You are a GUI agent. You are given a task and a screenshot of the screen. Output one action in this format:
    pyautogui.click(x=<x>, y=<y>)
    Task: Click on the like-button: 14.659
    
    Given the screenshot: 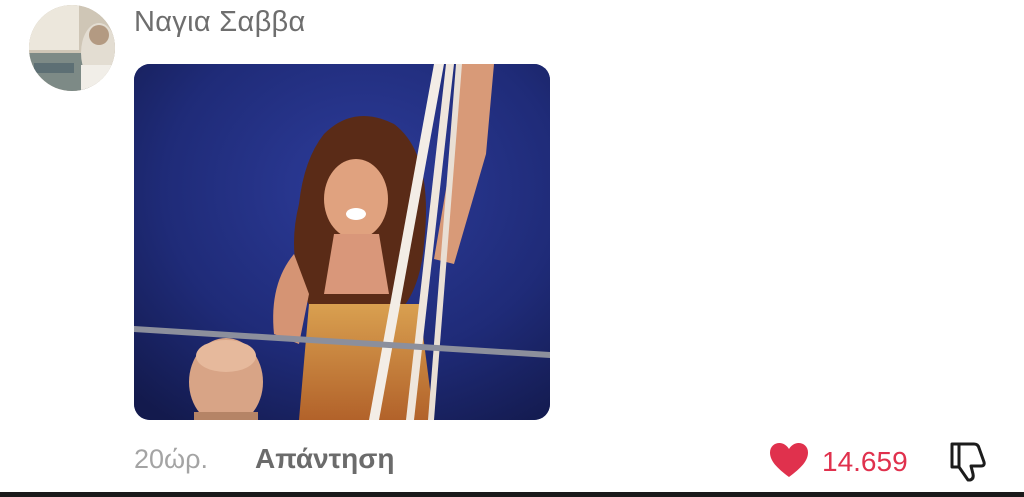 What is the action you would take?
    pyautogui.click(x=838, y=462)
    